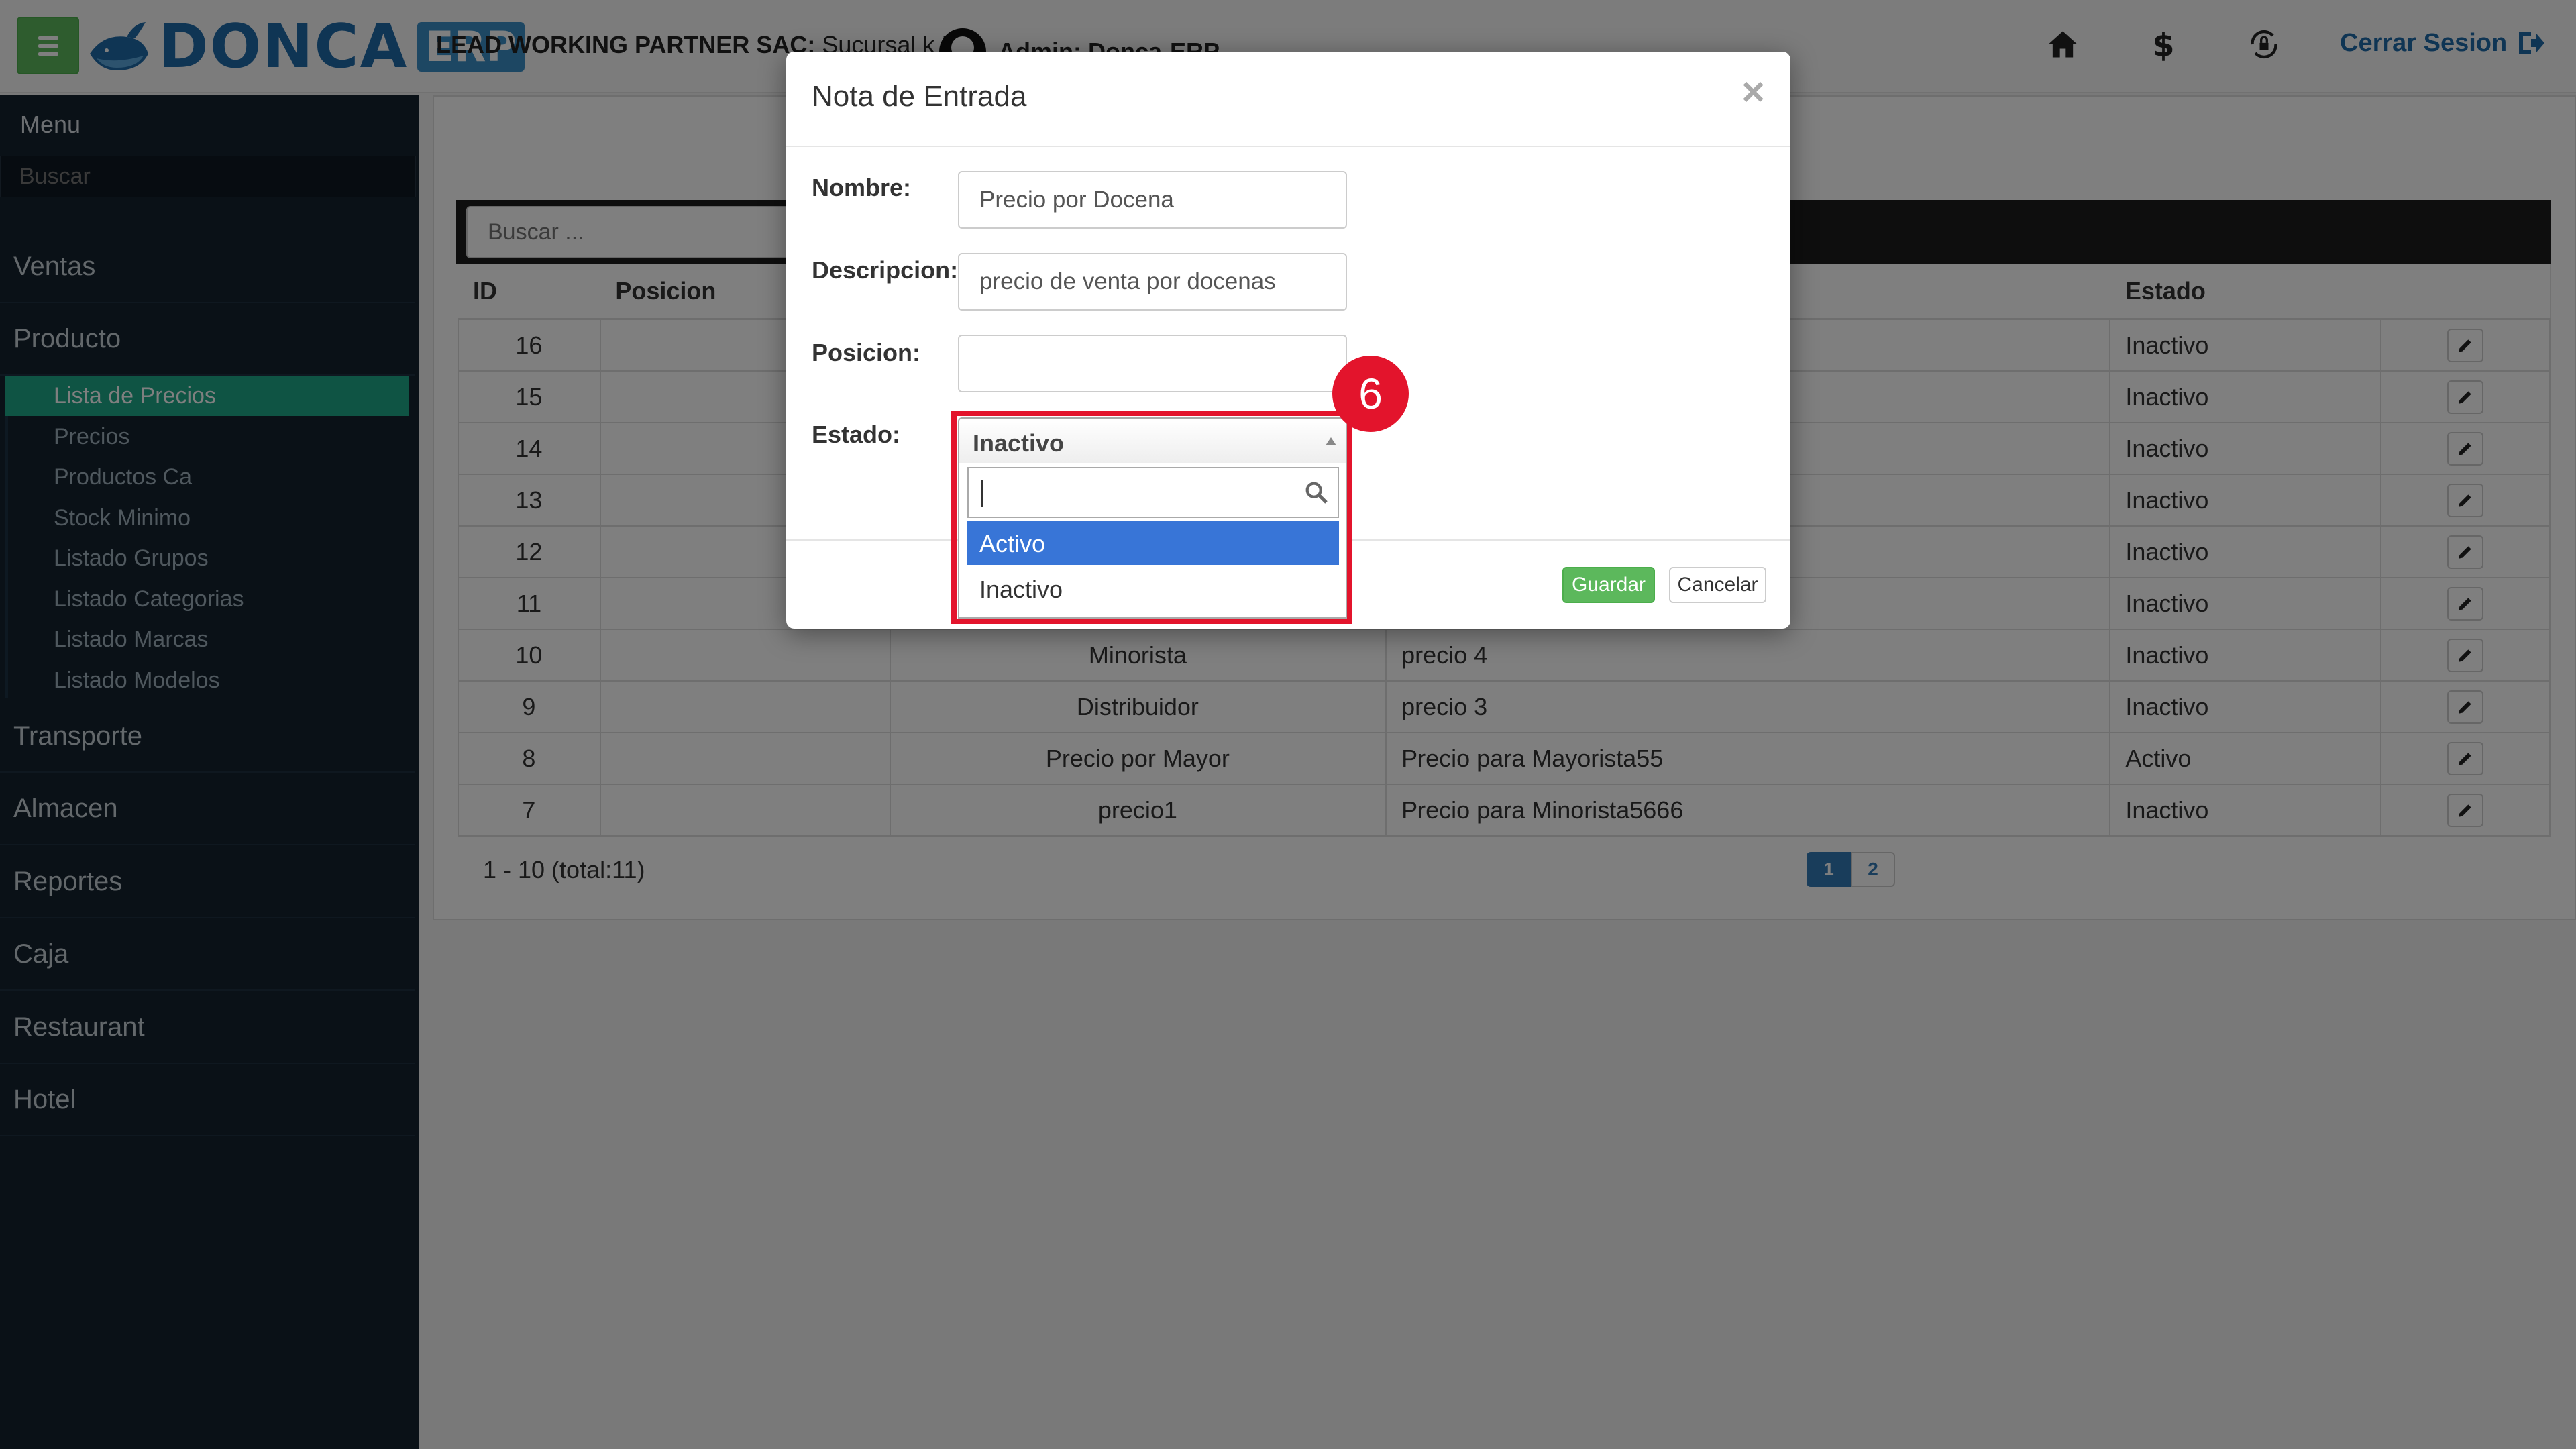 This screenshot has height=1449, width=2576. I want to click on nombre-field, so click(1152, 200).